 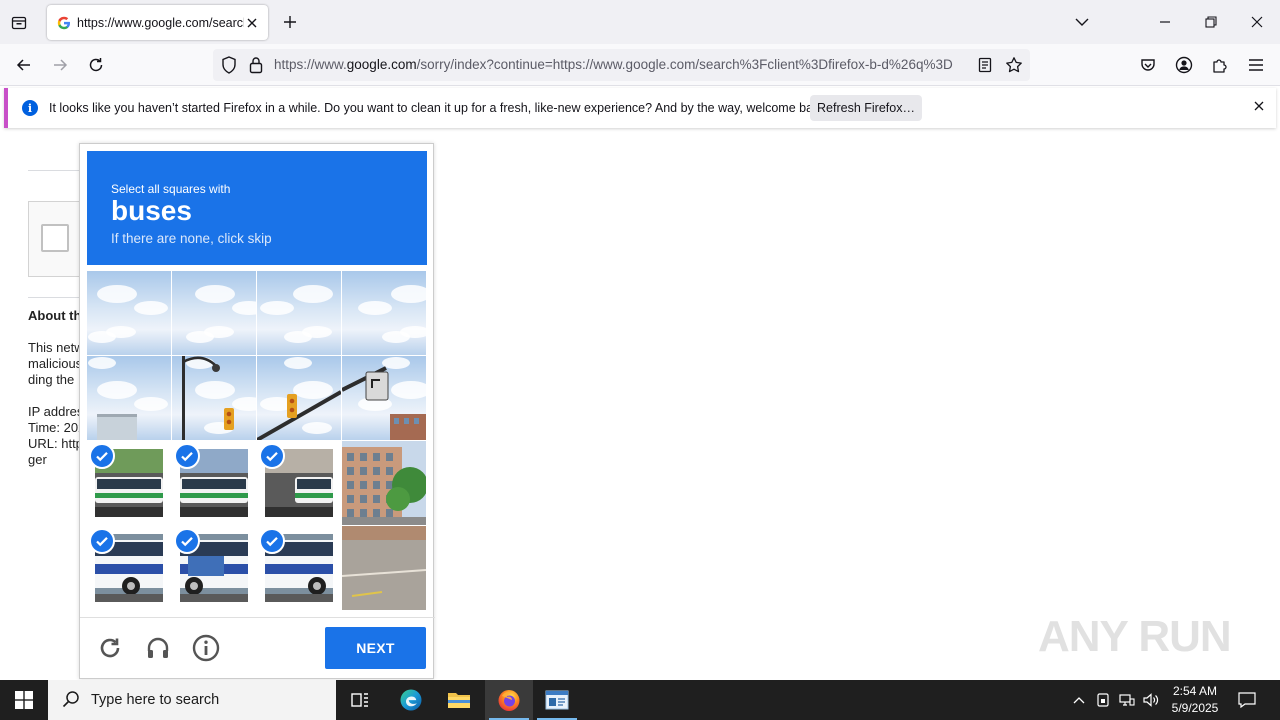 What do you see at coordinates (1127, 700) in the screenshot?
I see `network-icon` at bounding box center [1127, 700].